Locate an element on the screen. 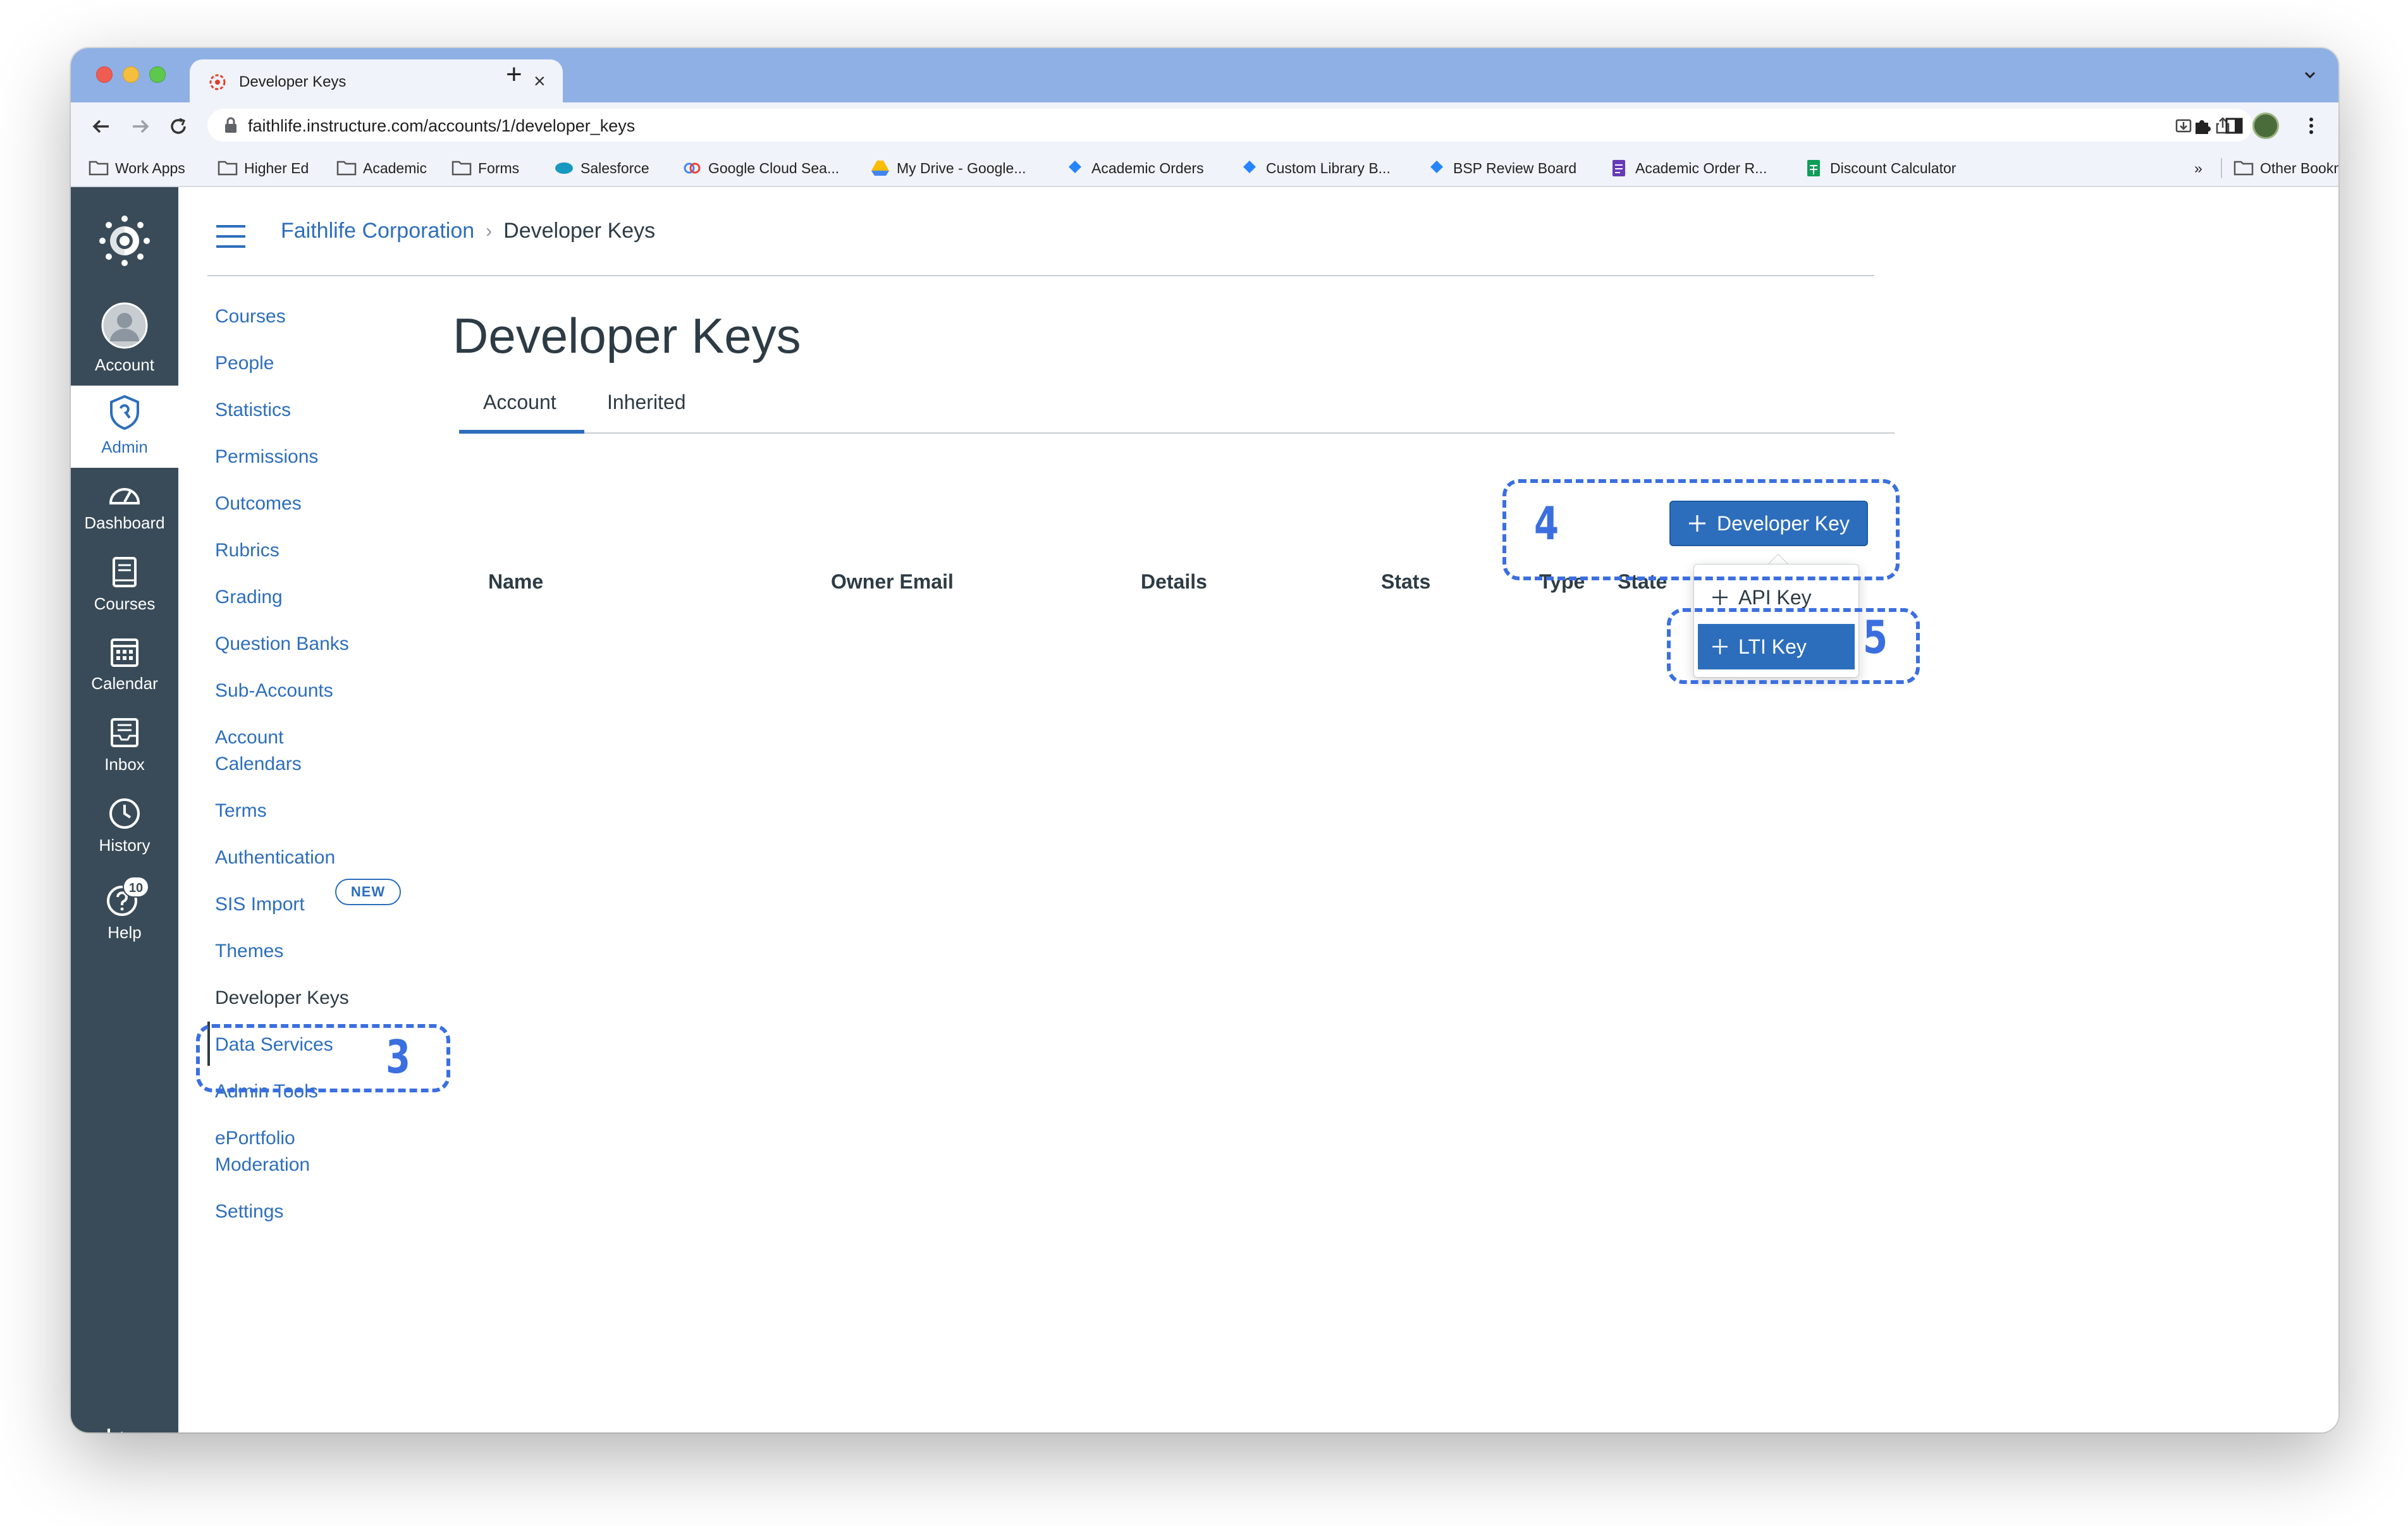 The height and width of the screenshot is (1526, 2408). breadcrumb-faithlife-corporation: Faithlife Corporation is located at coordinates (377, 231).